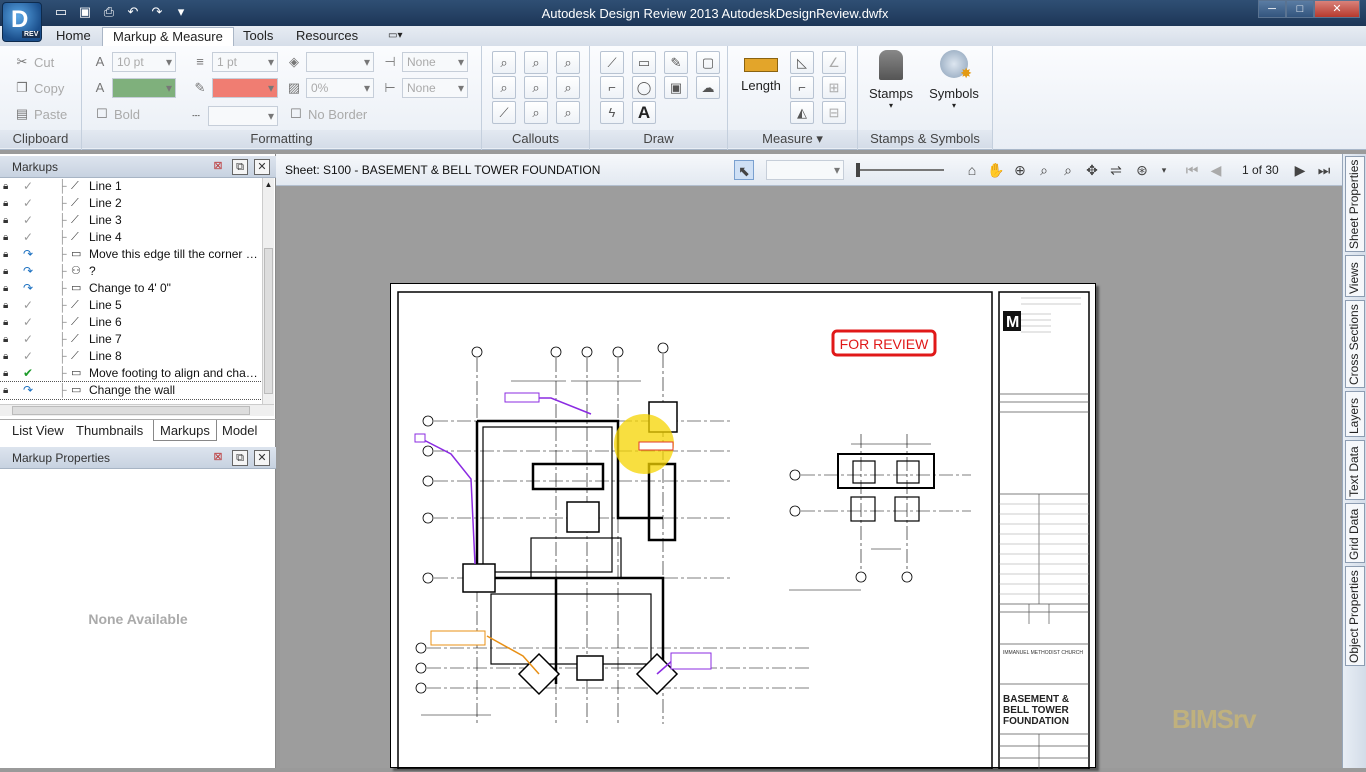 The image size is (1366, 772). What do you see at coordinates (435, 62) in the screenshot?
I see `arrow-start-select: None` at bounding box center [435, 62].